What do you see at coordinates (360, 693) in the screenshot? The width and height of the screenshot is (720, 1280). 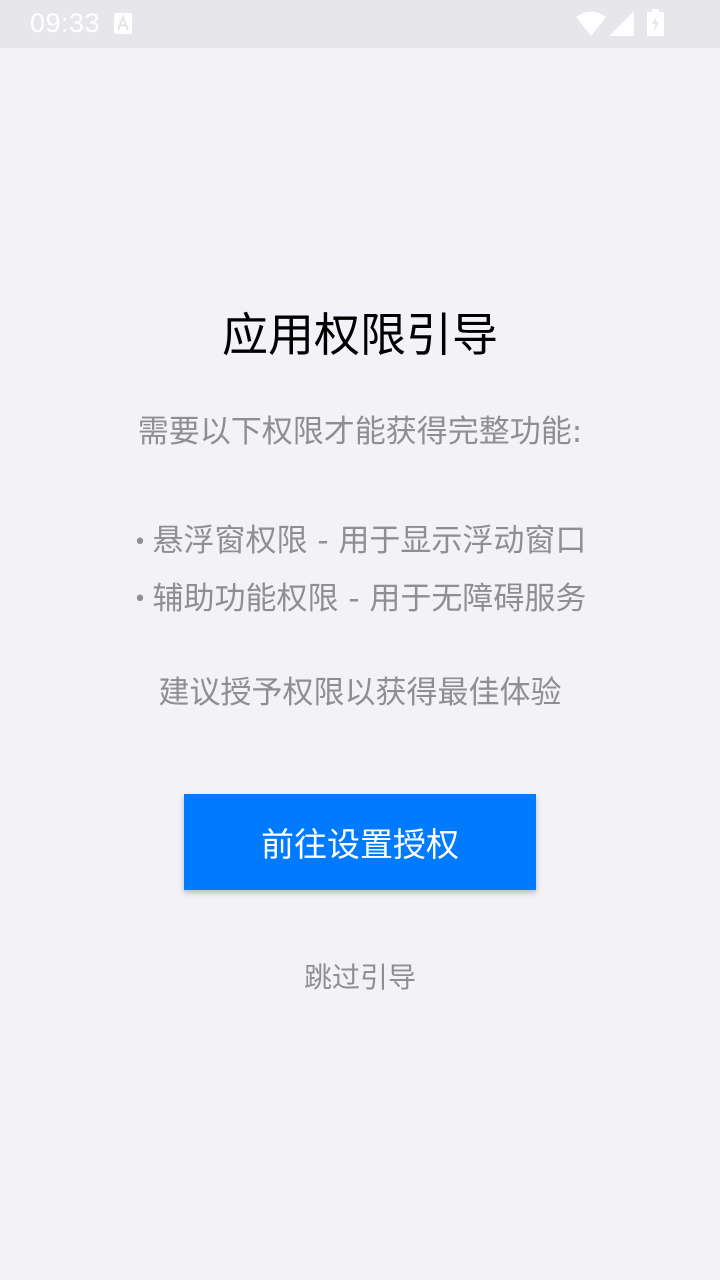 I see `hint-text: 建议授予权限以获得最佳体验` at bounding box center [360, 693].